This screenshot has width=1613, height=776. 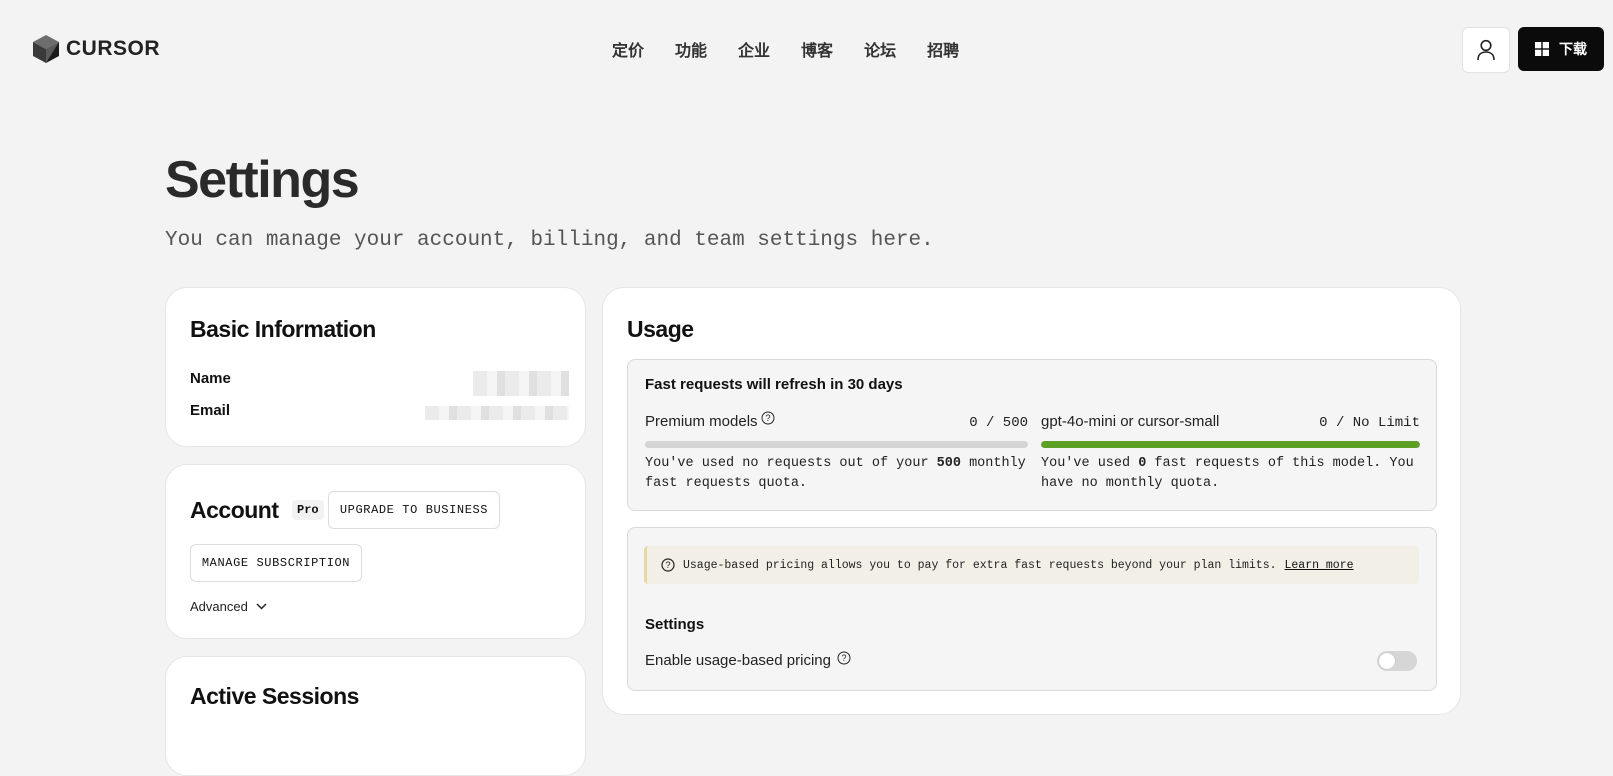 I want to click on main-nav: 定价 功能 企业 博客 论坛 招聘, so click(x=801, y=49).